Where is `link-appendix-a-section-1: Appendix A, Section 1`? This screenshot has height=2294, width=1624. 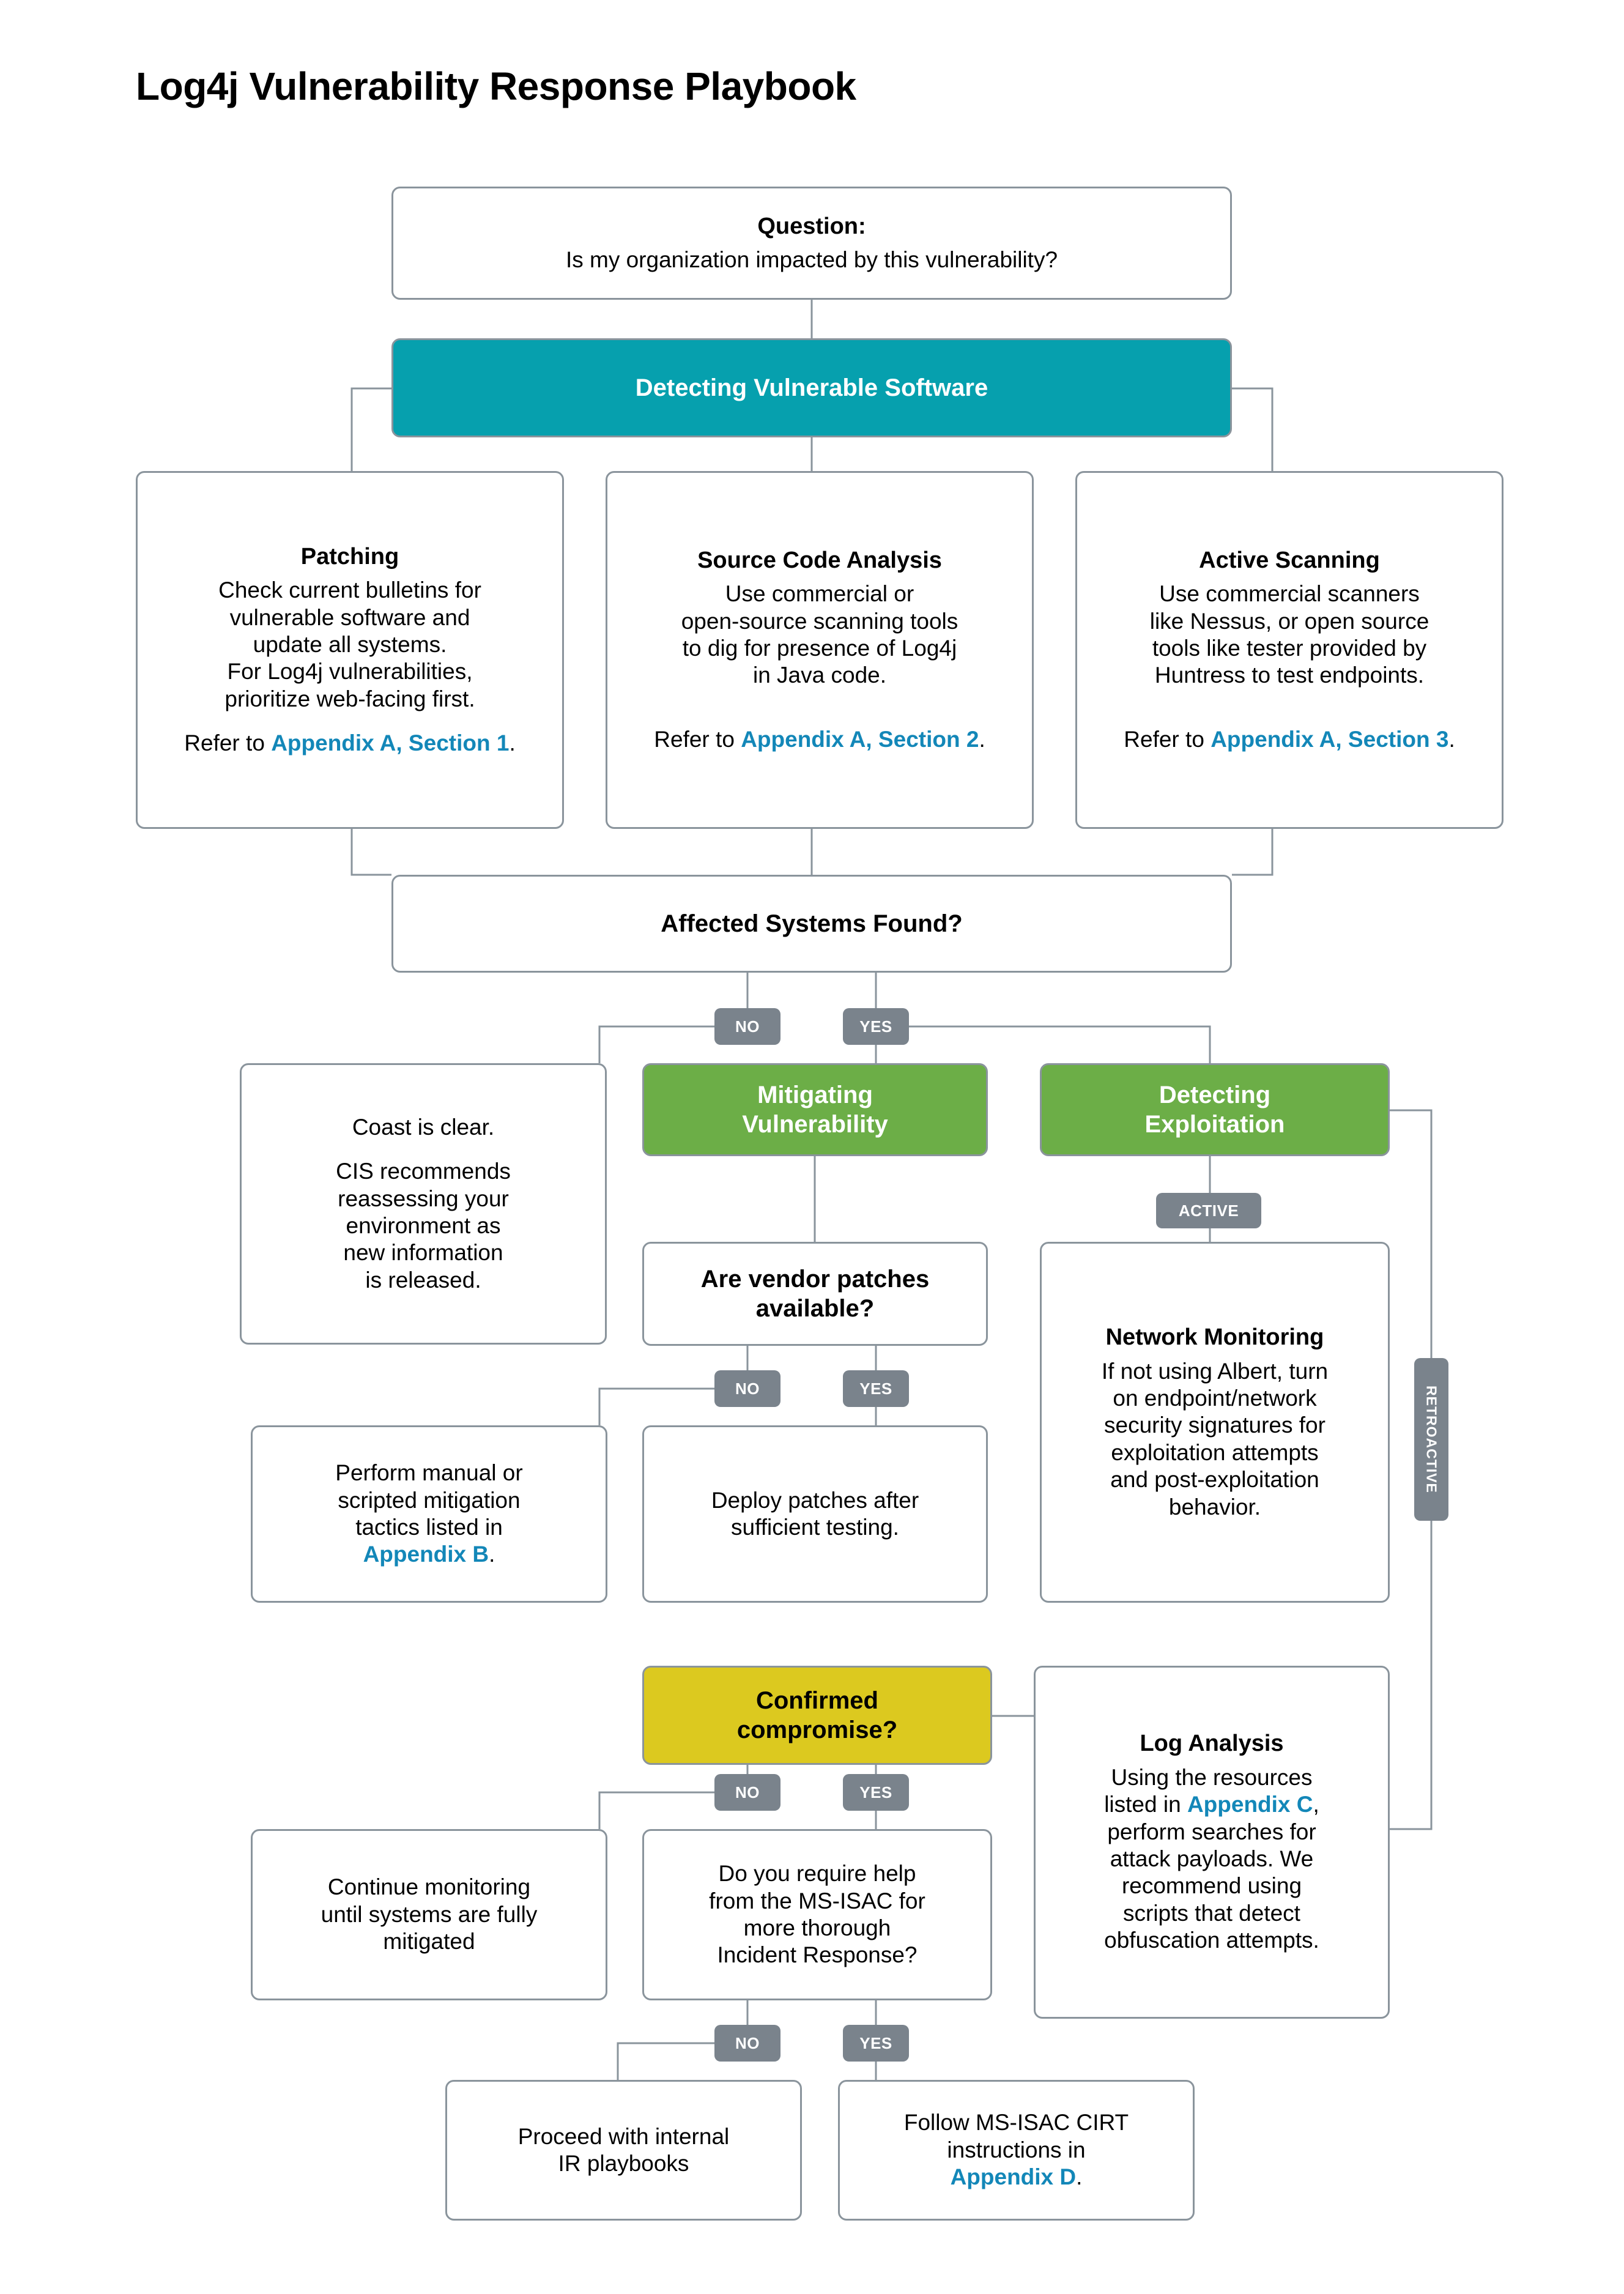 link-appendix-a-section-1: Appendix A, Section 1 is located at coordinates (390, 742).